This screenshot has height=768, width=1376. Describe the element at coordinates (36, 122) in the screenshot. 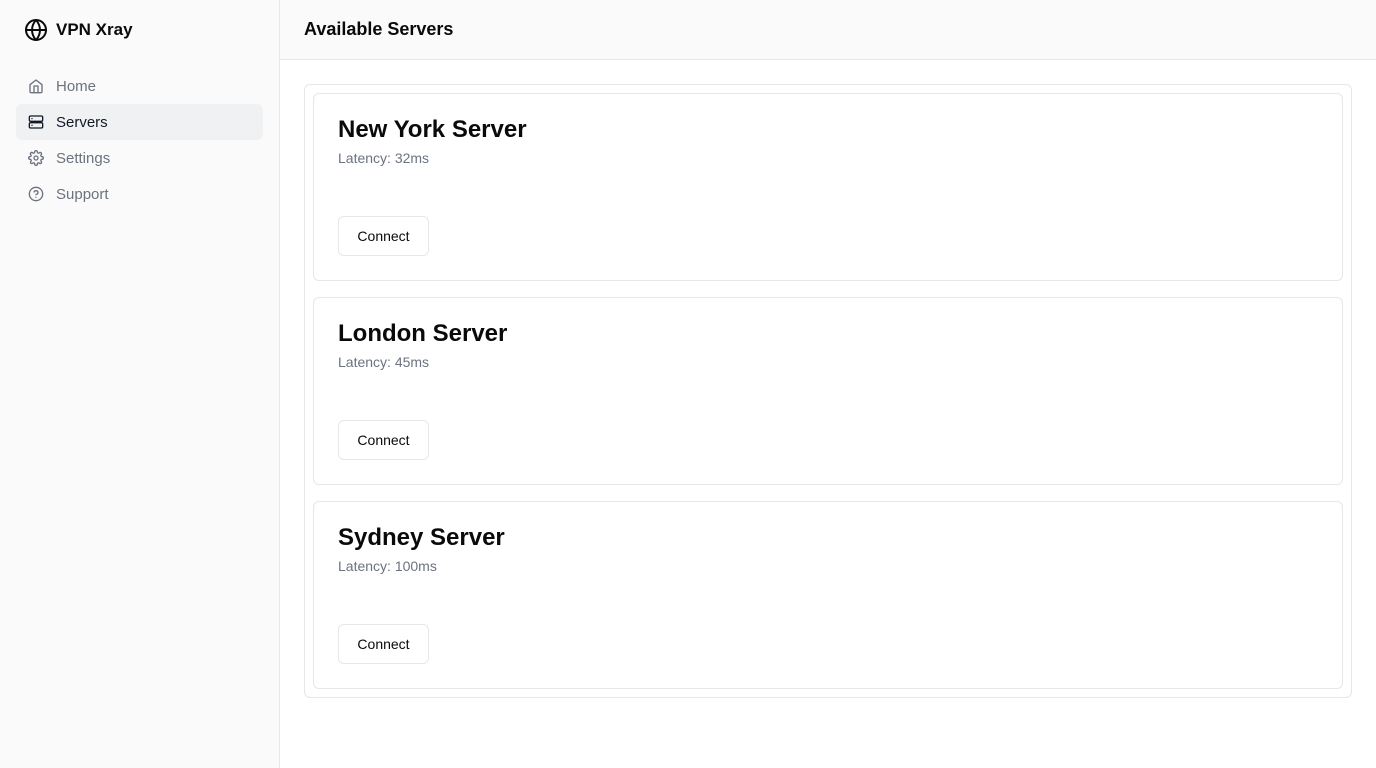

I see `server-icon` at that location.